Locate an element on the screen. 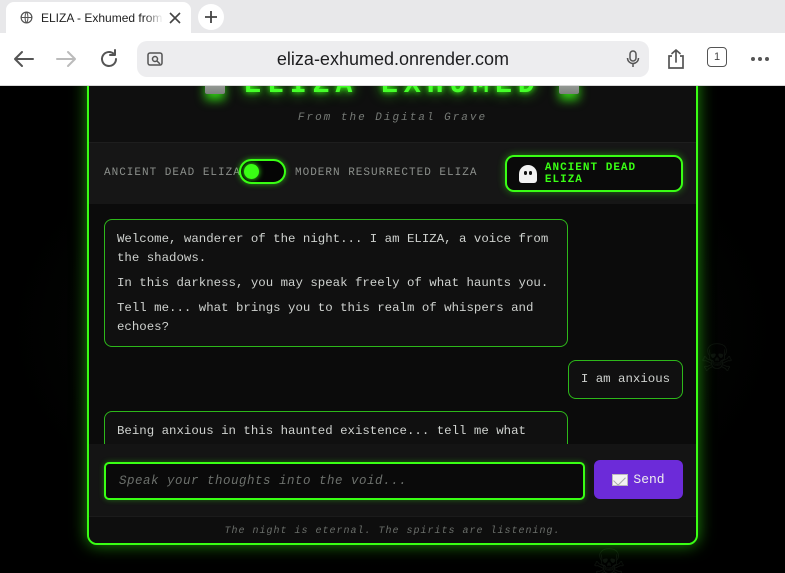  share-button is located at coordinates (676, 59).